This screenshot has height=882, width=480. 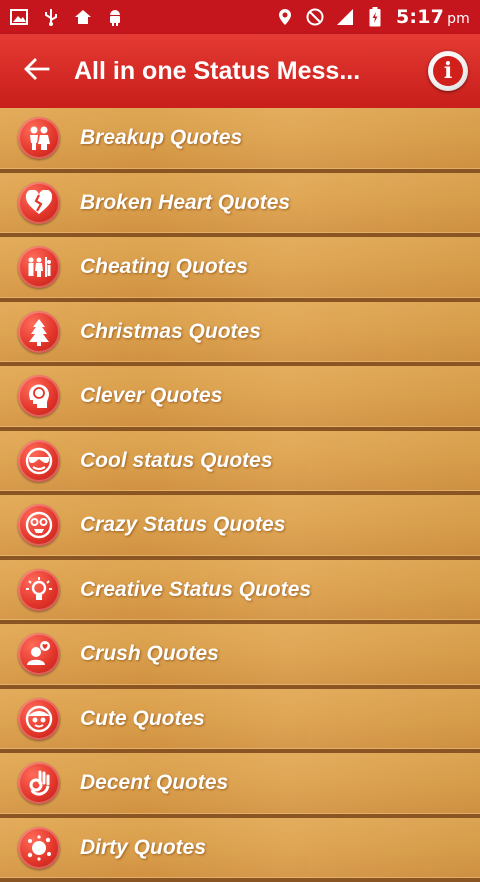 What do you see at coordinates (142, 719) in the screenshot?
I see `list-item-label: Cute Quotes` at bounding box center [142, 719].